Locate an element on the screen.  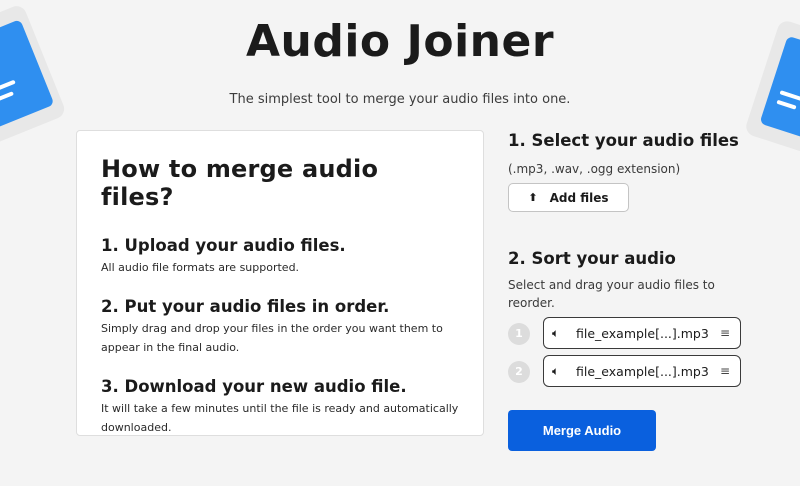
select-title: 1. Select your audio files is located at coordinates (623, 140).